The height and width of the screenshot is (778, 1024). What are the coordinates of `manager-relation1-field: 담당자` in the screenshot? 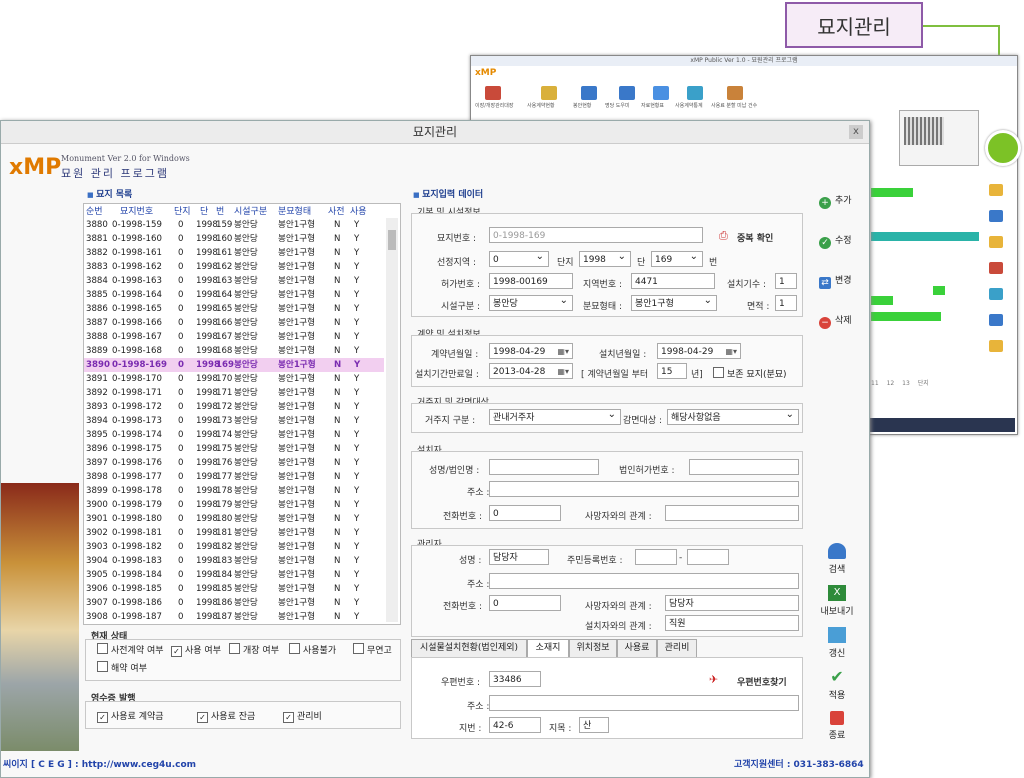 It's located at (732, 603).